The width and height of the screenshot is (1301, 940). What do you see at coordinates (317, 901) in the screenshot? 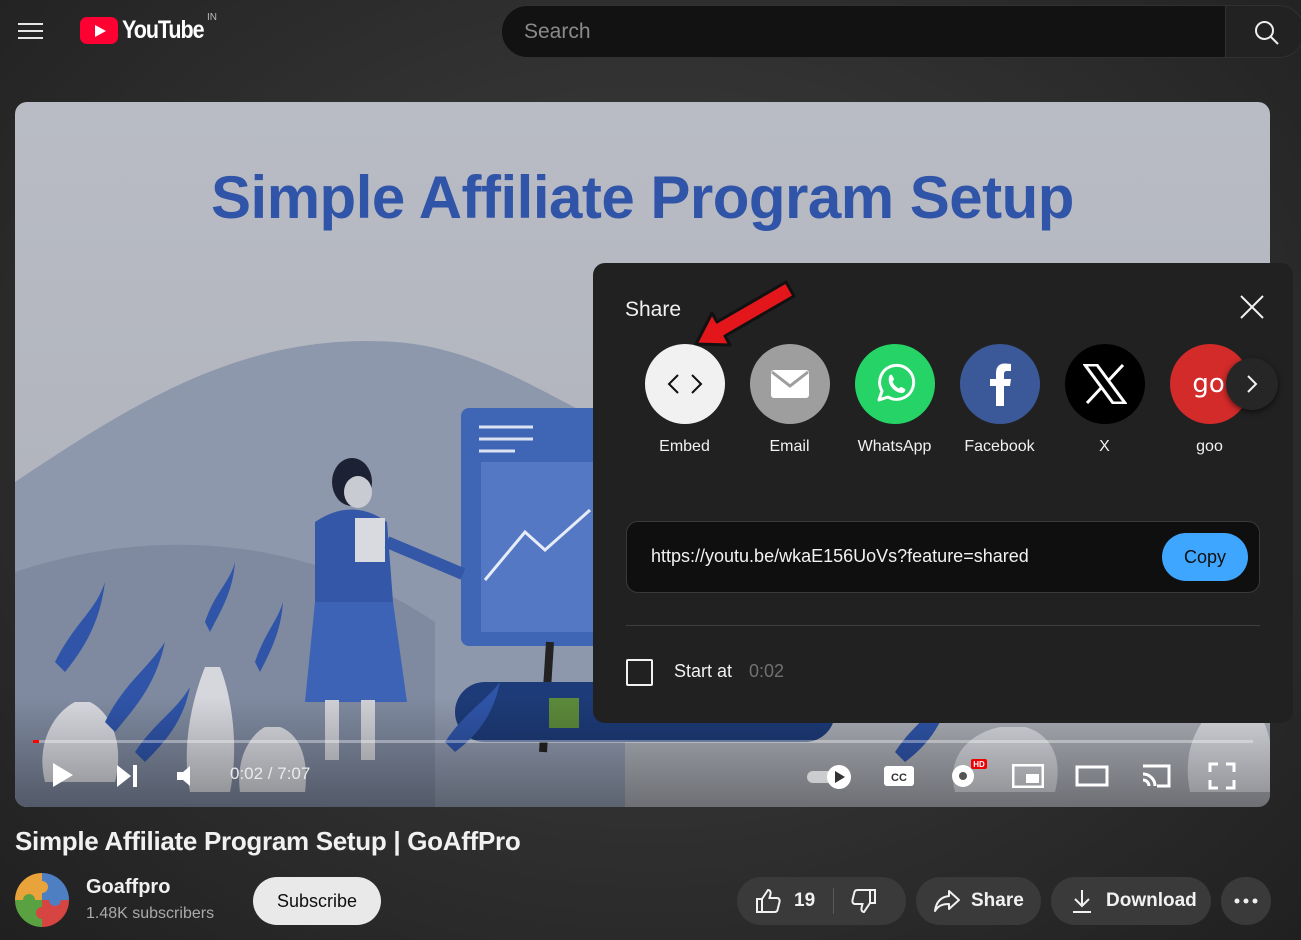
I see `subscribe-button: Subscribe` at bounding box center [317, 901].